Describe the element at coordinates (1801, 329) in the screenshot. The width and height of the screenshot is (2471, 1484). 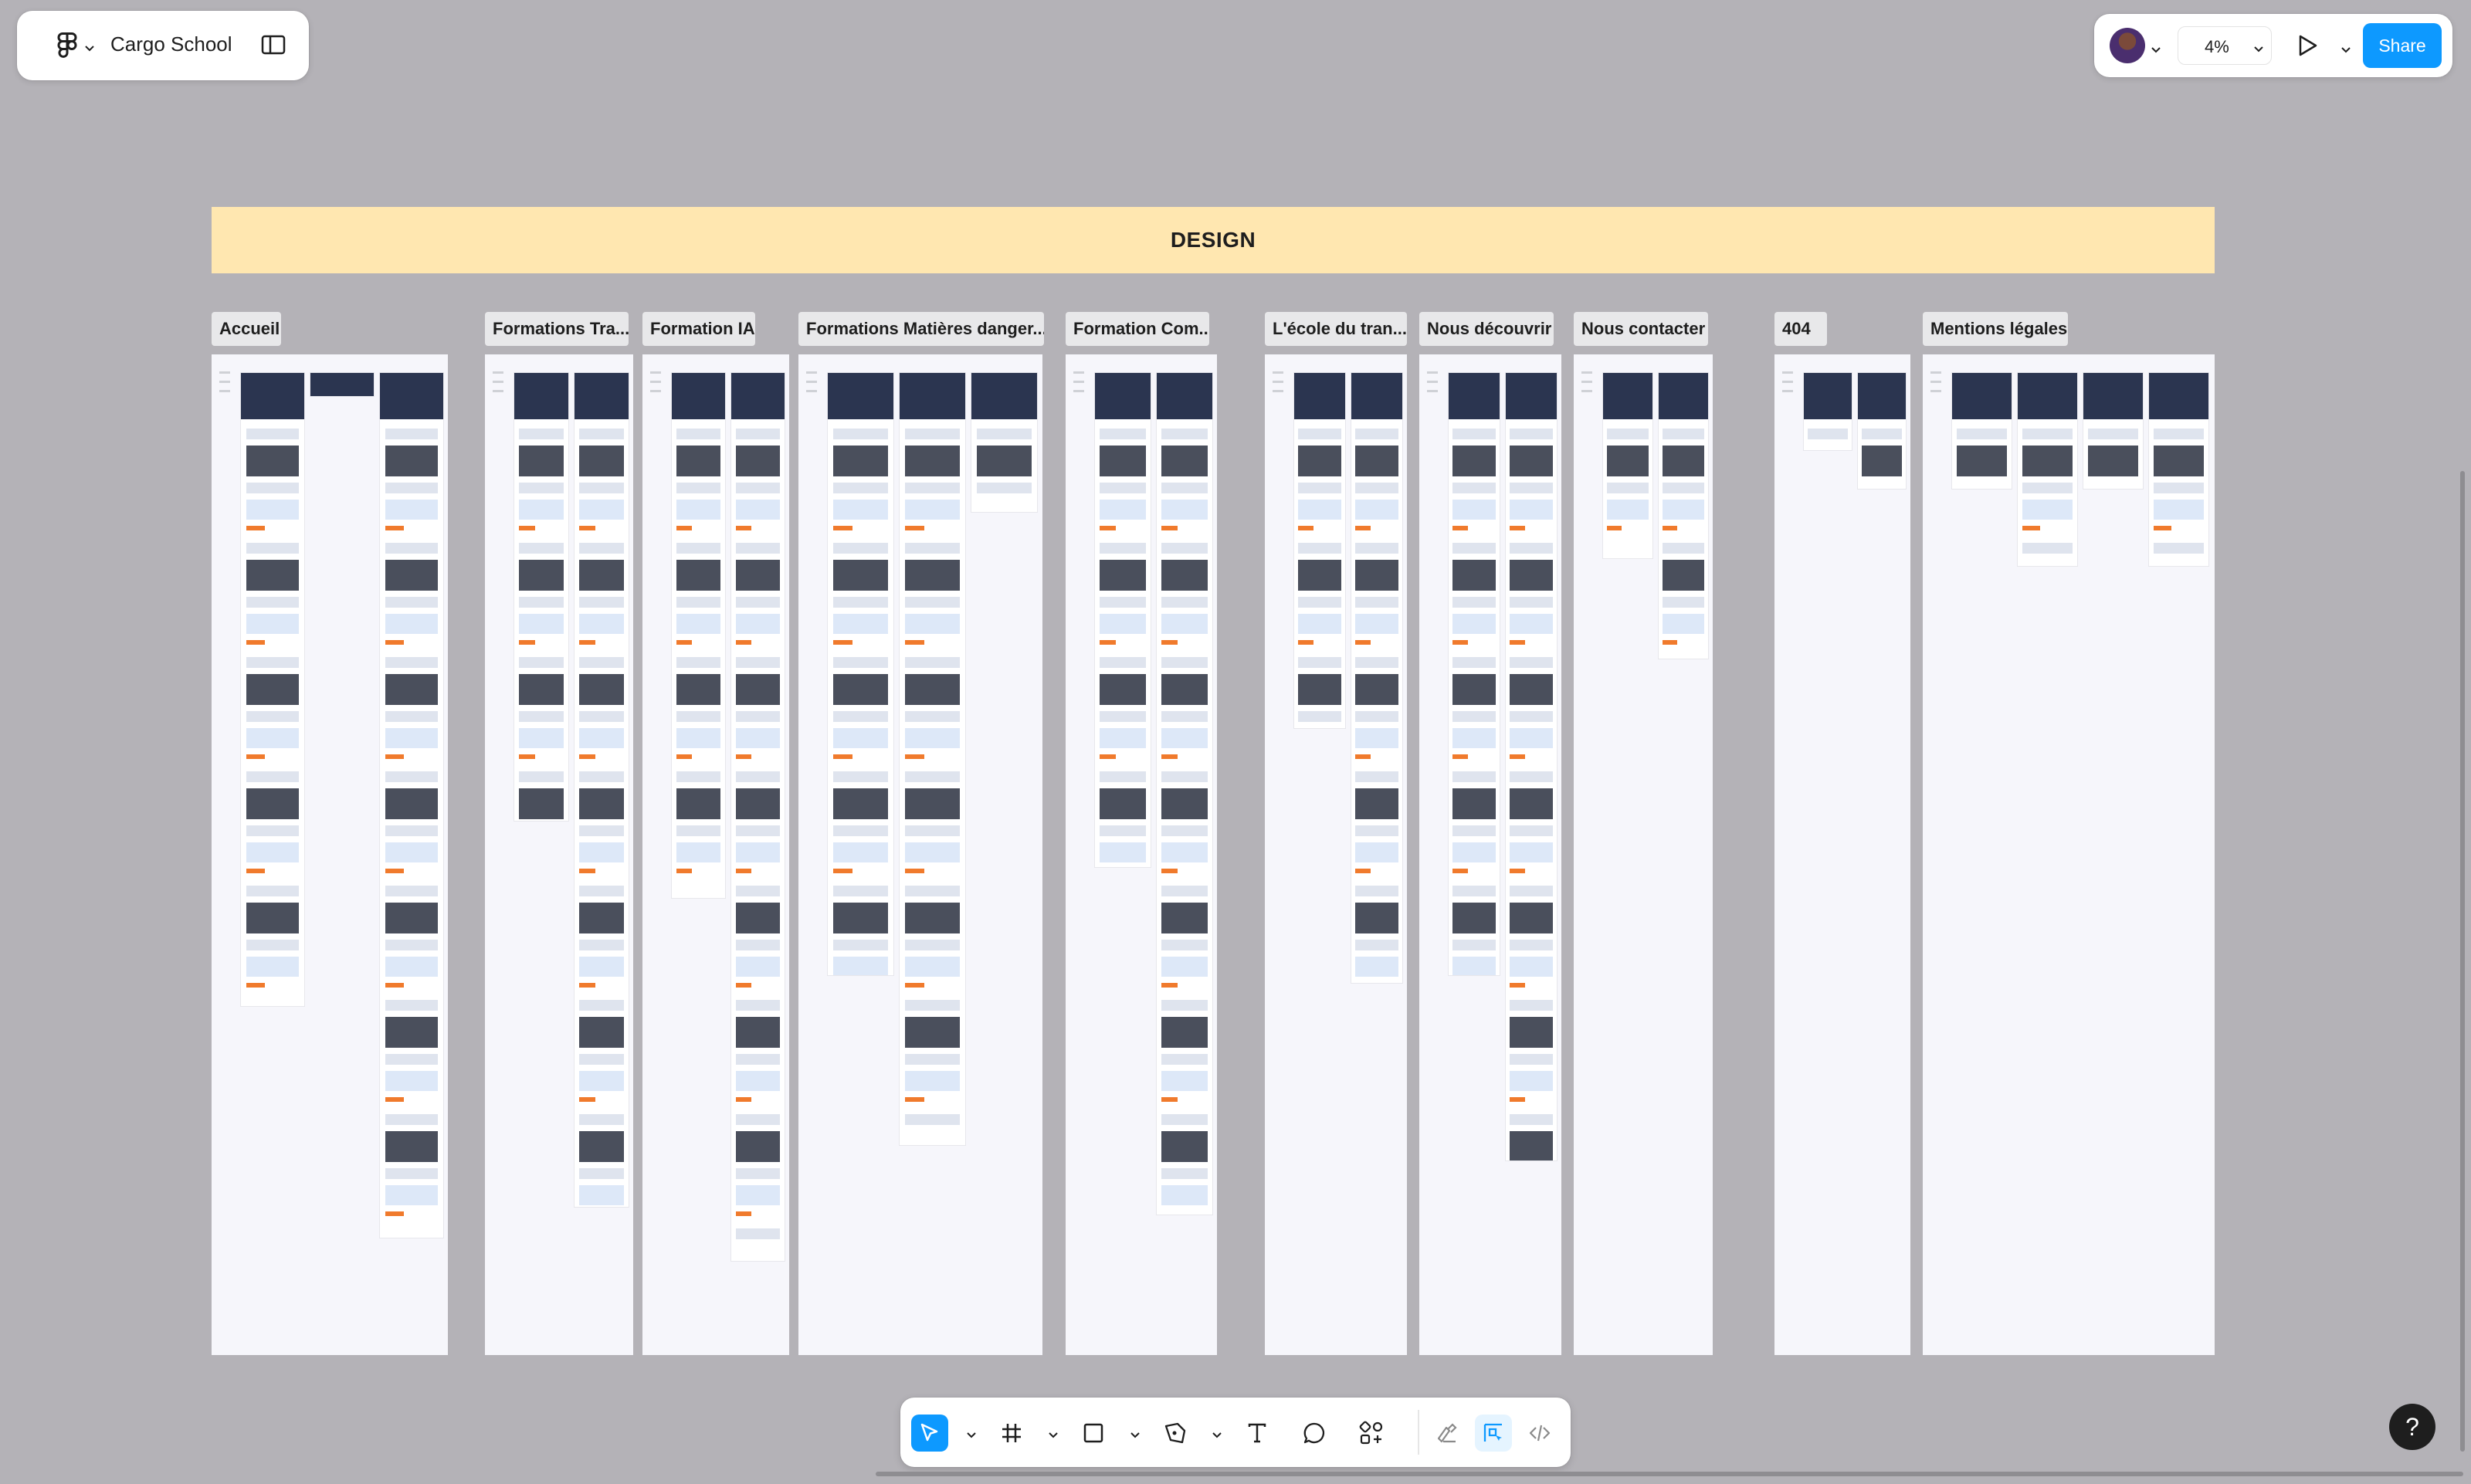
I see `section-label: 404` at that location.